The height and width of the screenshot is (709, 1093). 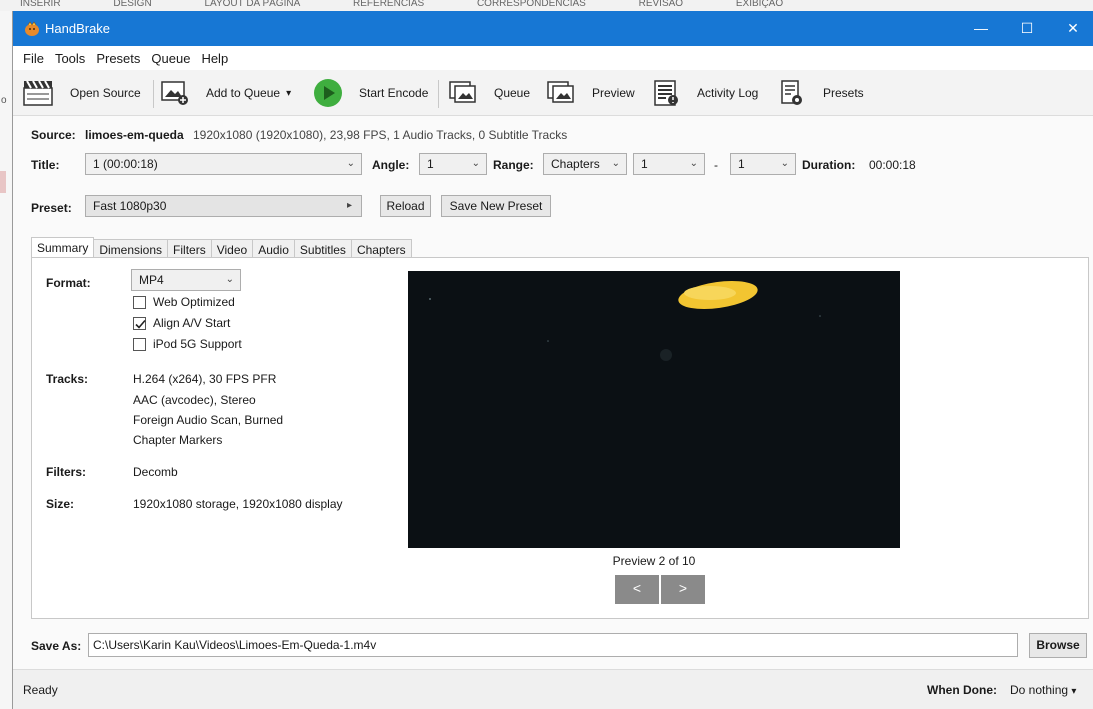 I want to click on queue-button: Queue, so click(x=488, y=93).